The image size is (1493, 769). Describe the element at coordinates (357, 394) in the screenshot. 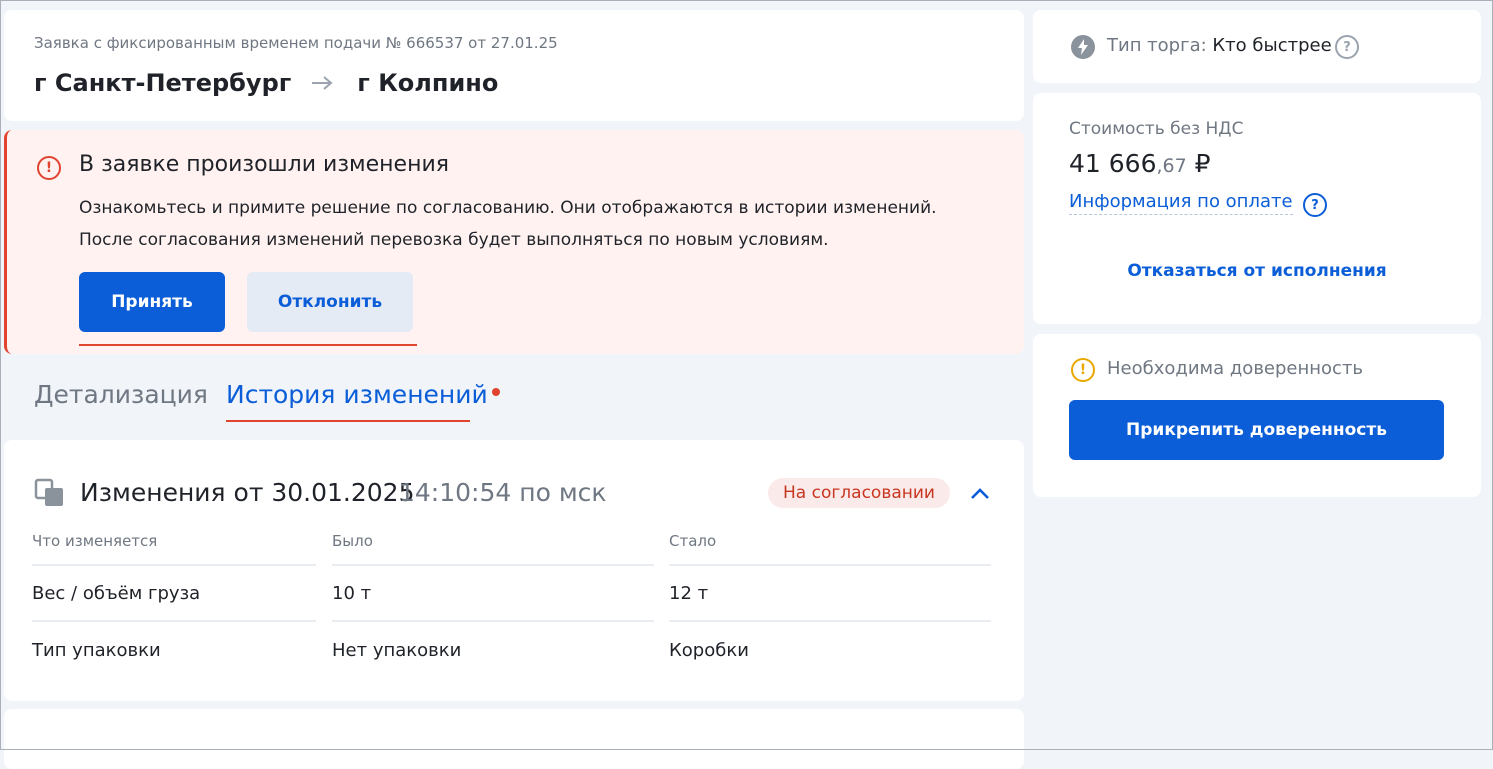

I see `tab-history-label: История изменений` at that location.